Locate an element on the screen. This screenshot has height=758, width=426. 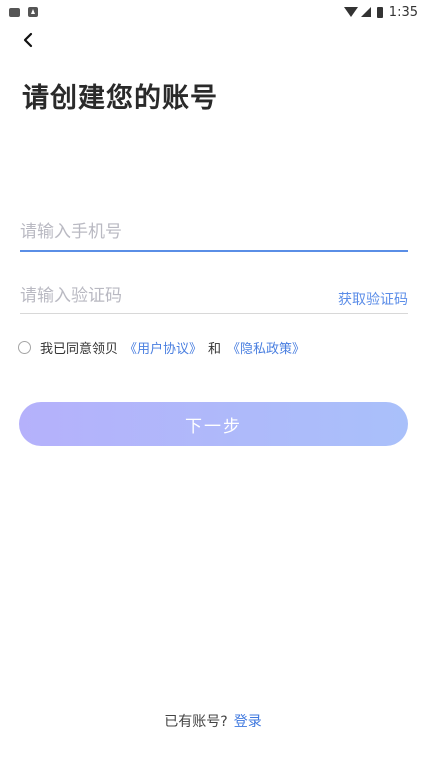
status-time: 1:35 is located at coordinates (403, 12).